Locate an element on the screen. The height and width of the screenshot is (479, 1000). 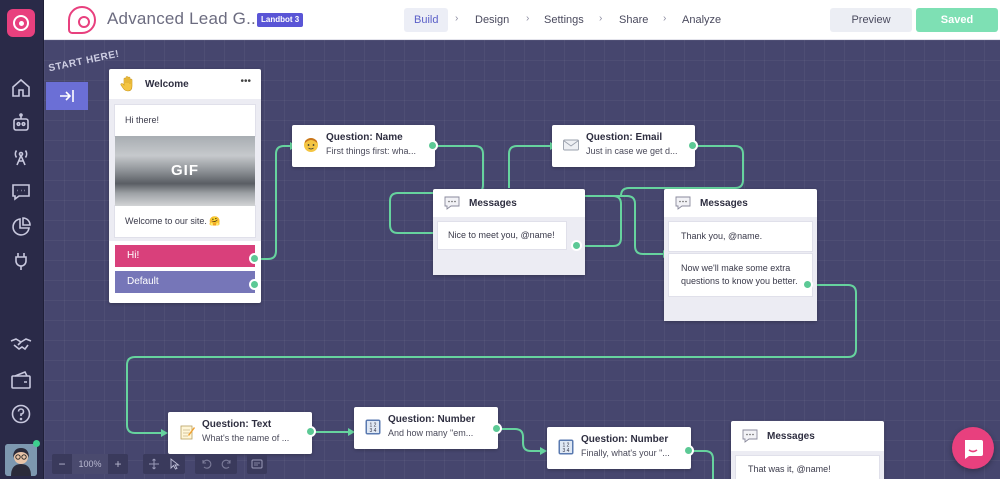
connector-messages-to-email is located at coordinates (529, 166).